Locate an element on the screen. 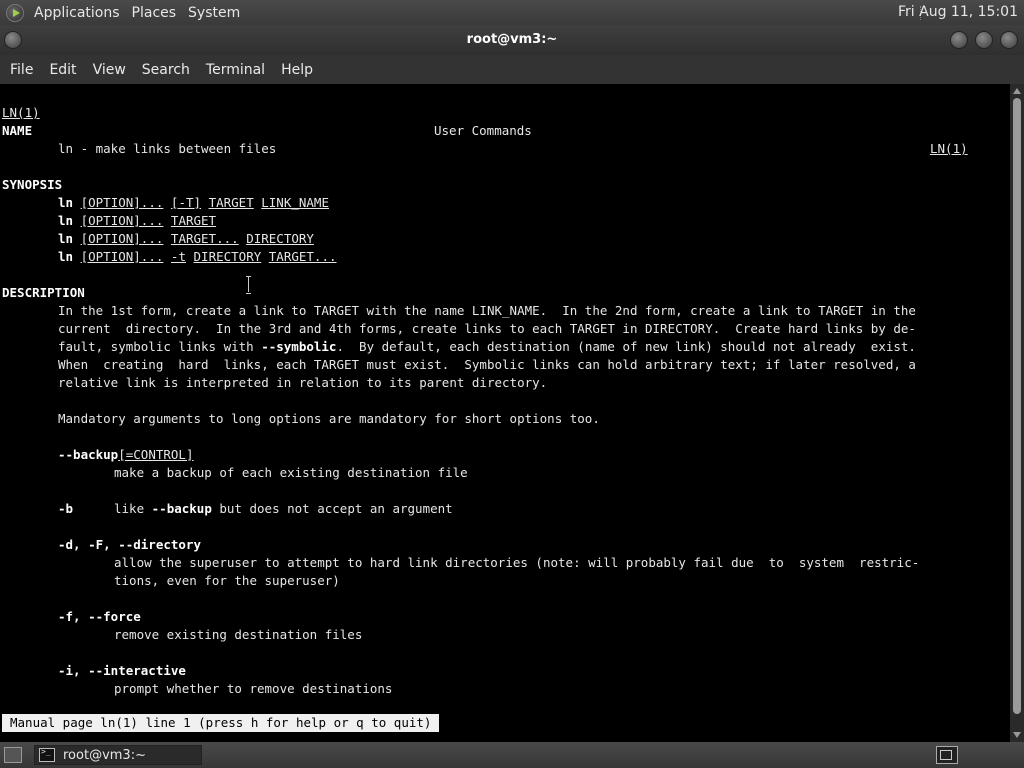 Image resolution: width=1024 pixels, height=768 pixels. menu-search: Search is located at coordinates (166, 70).